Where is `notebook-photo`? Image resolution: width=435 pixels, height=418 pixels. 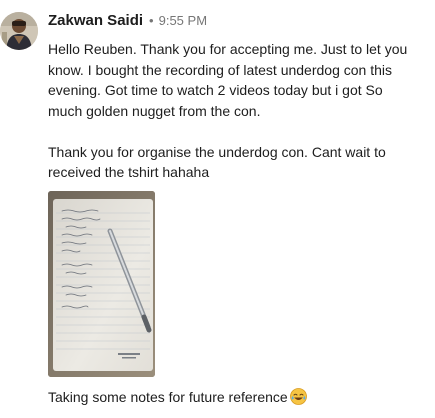
notebook-photo is located at coordinates (101, 284).